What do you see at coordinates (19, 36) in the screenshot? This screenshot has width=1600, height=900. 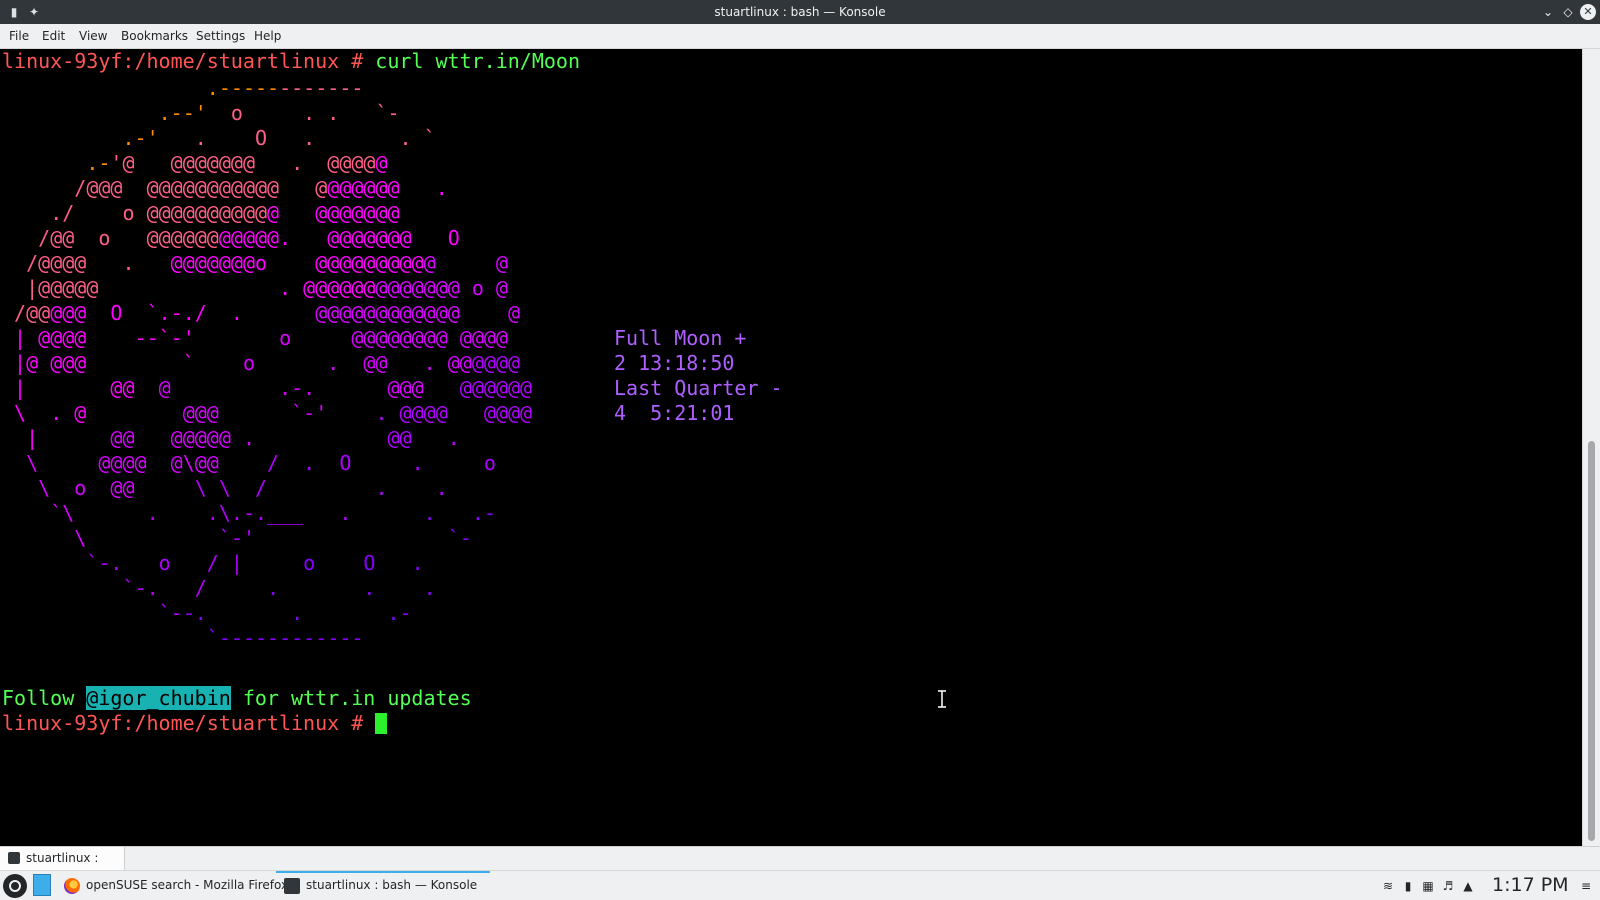 I see `menu-file: File` at bounding box center [19, 36].